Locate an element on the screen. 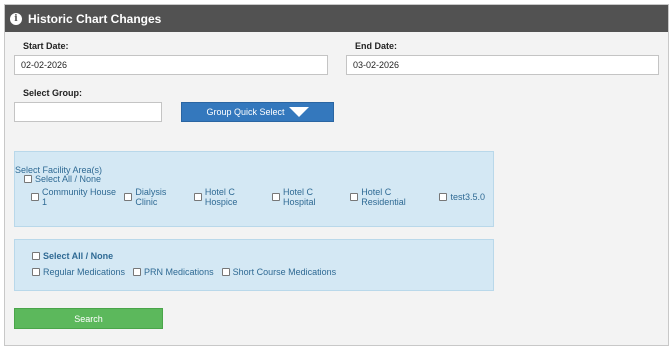  facility-item-label: Hotel C Hospital is located at coordinates (299, 197).